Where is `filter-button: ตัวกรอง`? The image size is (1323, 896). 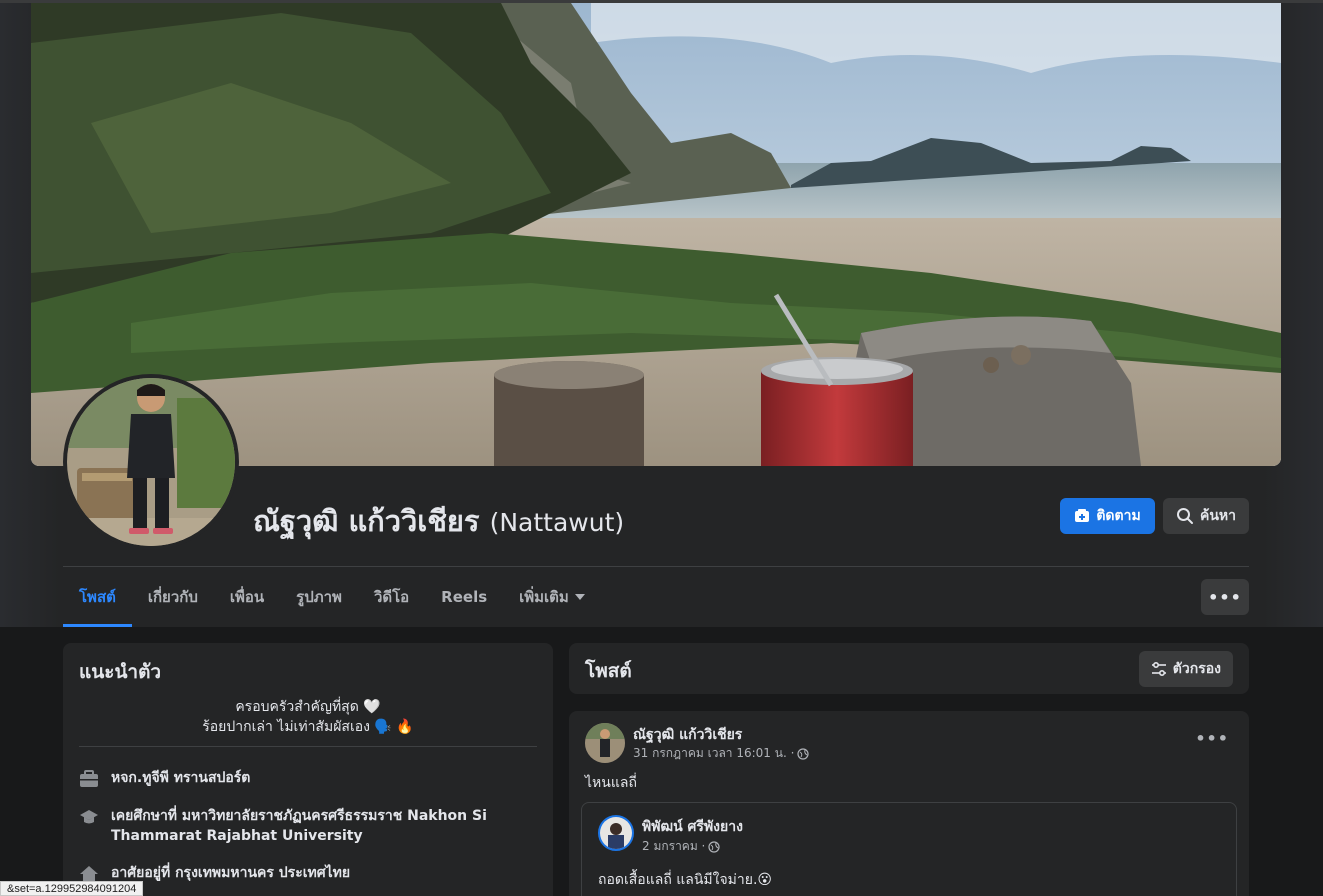
filter-button: ตัวกรอง is located at coordinates (1185, 669).